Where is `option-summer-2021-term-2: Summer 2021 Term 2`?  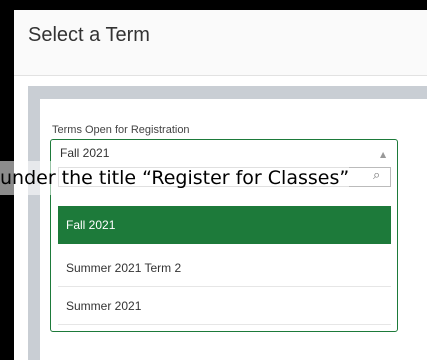 option-summer-2021-term-2: Summer 2021 Term 2 is located at coordinates (224, 268).